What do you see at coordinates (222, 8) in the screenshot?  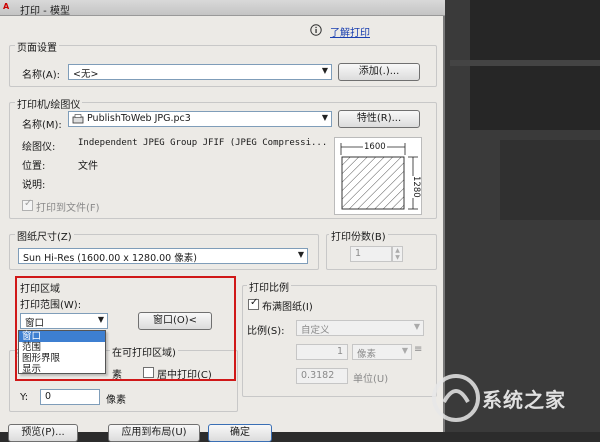 I see `title-bar: A 打印 - 模型` at bounding box center [222, 8].